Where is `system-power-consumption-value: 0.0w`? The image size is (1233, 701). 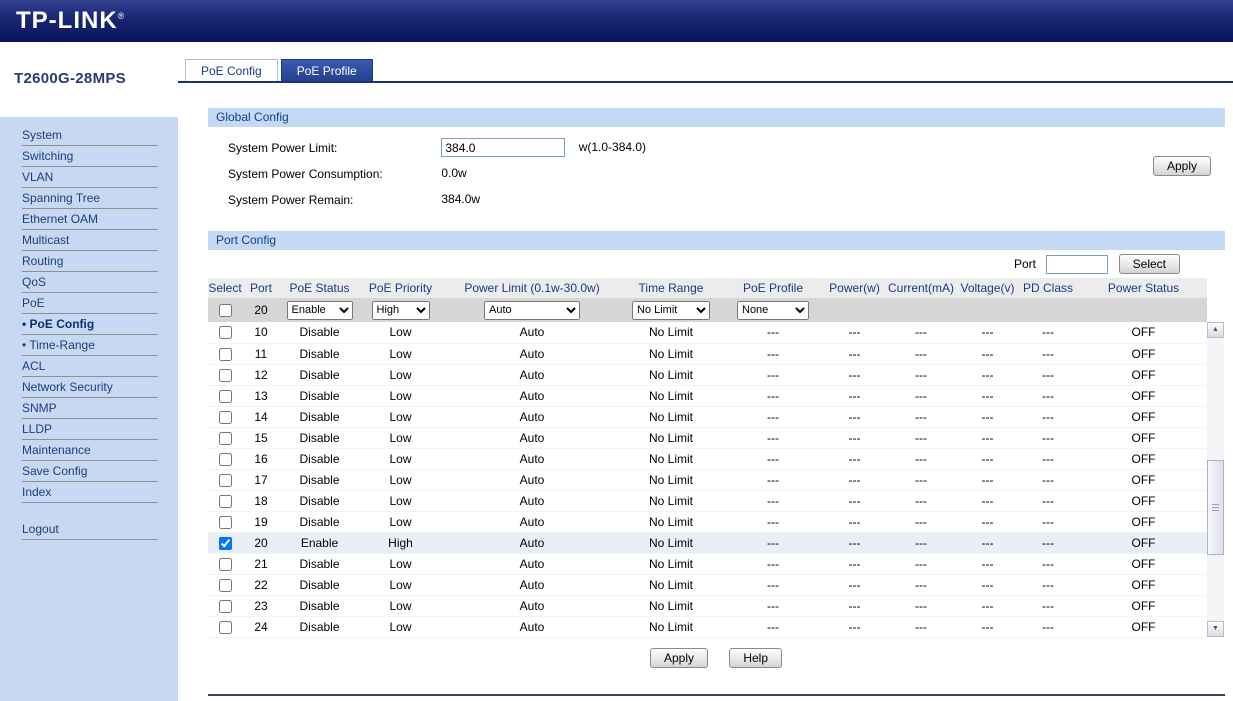 system-power-consumption-value: 0.0w is located at coordinates (454, 173).